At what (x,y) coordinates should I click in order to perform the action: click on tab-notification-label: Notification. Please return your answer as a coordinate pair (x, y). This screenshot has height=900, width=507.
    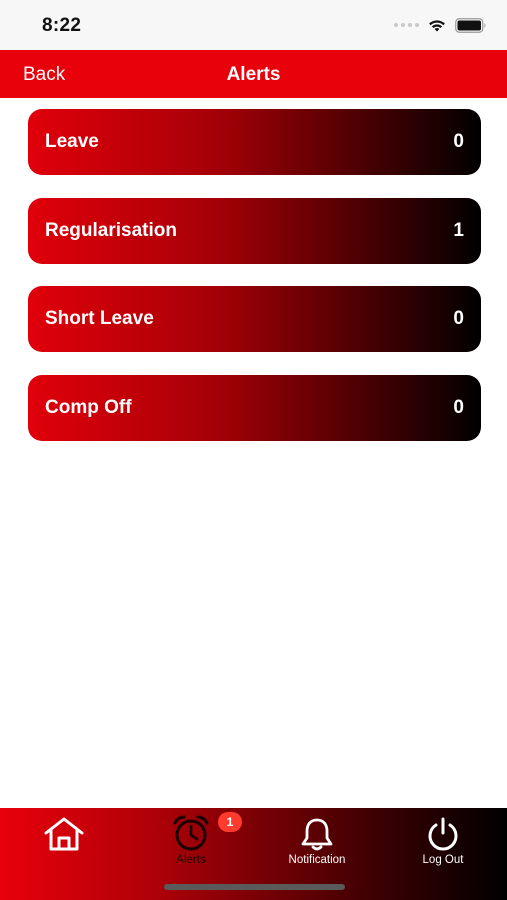
    Looking at the image, I should click on (317, 860).